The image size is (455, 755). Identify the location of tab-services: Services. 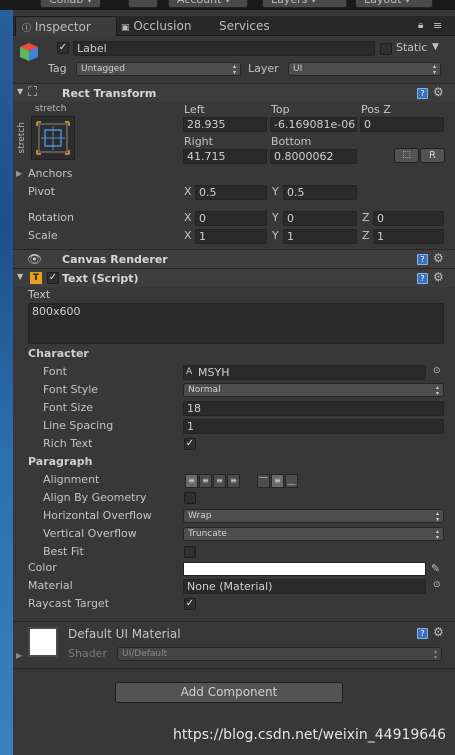
(244, 26).